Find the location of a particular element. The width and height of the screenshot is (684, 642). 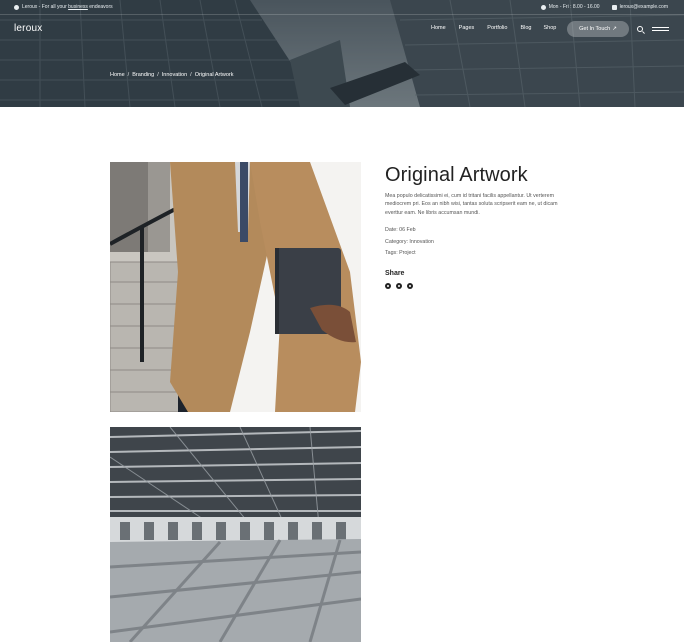

email-text: leroux@example.com is located at coordinates (644, 7).